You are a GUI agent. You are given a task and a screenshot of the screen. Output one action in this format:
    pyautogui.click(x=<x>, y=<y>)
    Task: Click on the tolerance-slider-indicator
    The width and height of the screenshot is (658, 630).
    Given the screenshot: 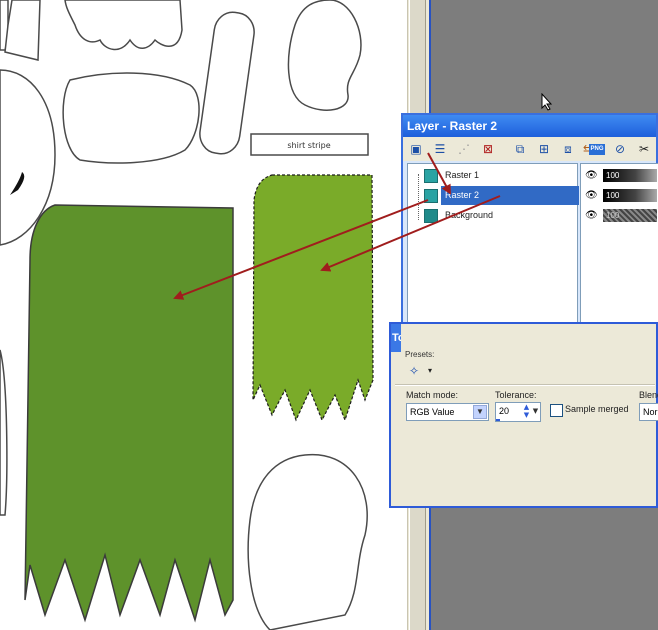 What is the action you would take?
    pyautogui.click(x=498, y=420)
    